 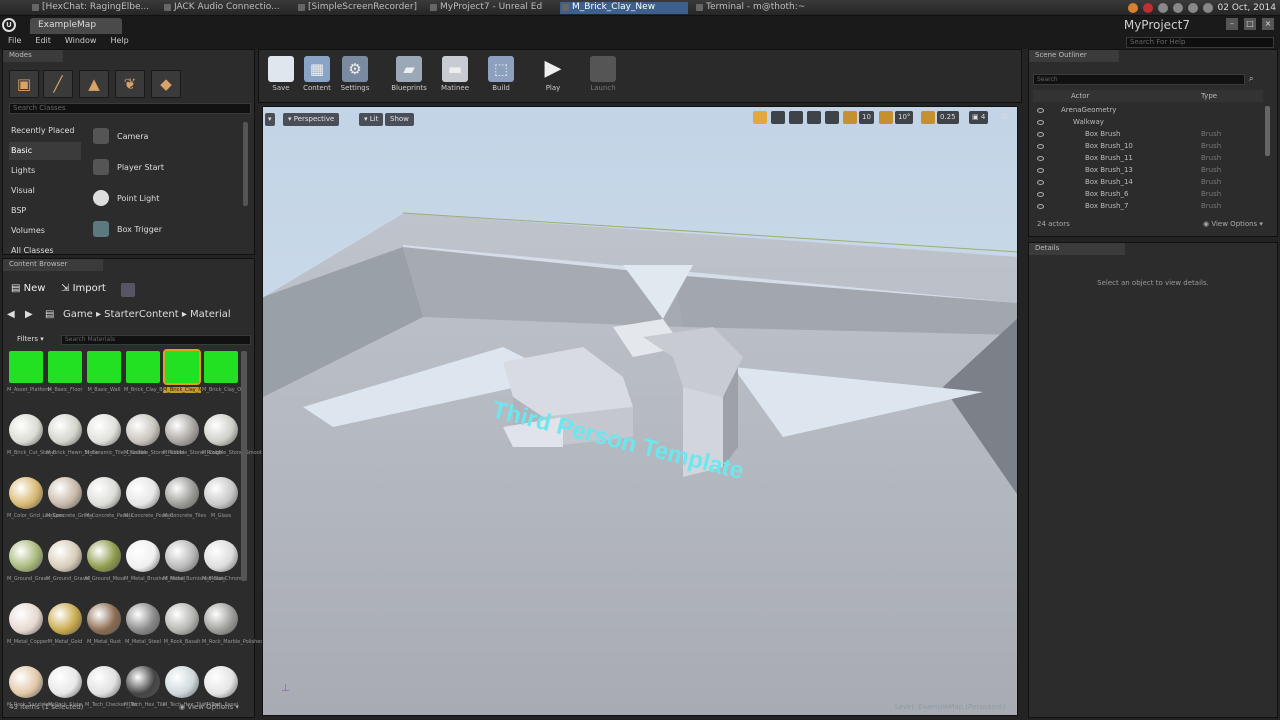 What do you see at coordinates (45, 211) in the screenshot?
I see `category-bsp: BSP` at bounding box center [45, 211].